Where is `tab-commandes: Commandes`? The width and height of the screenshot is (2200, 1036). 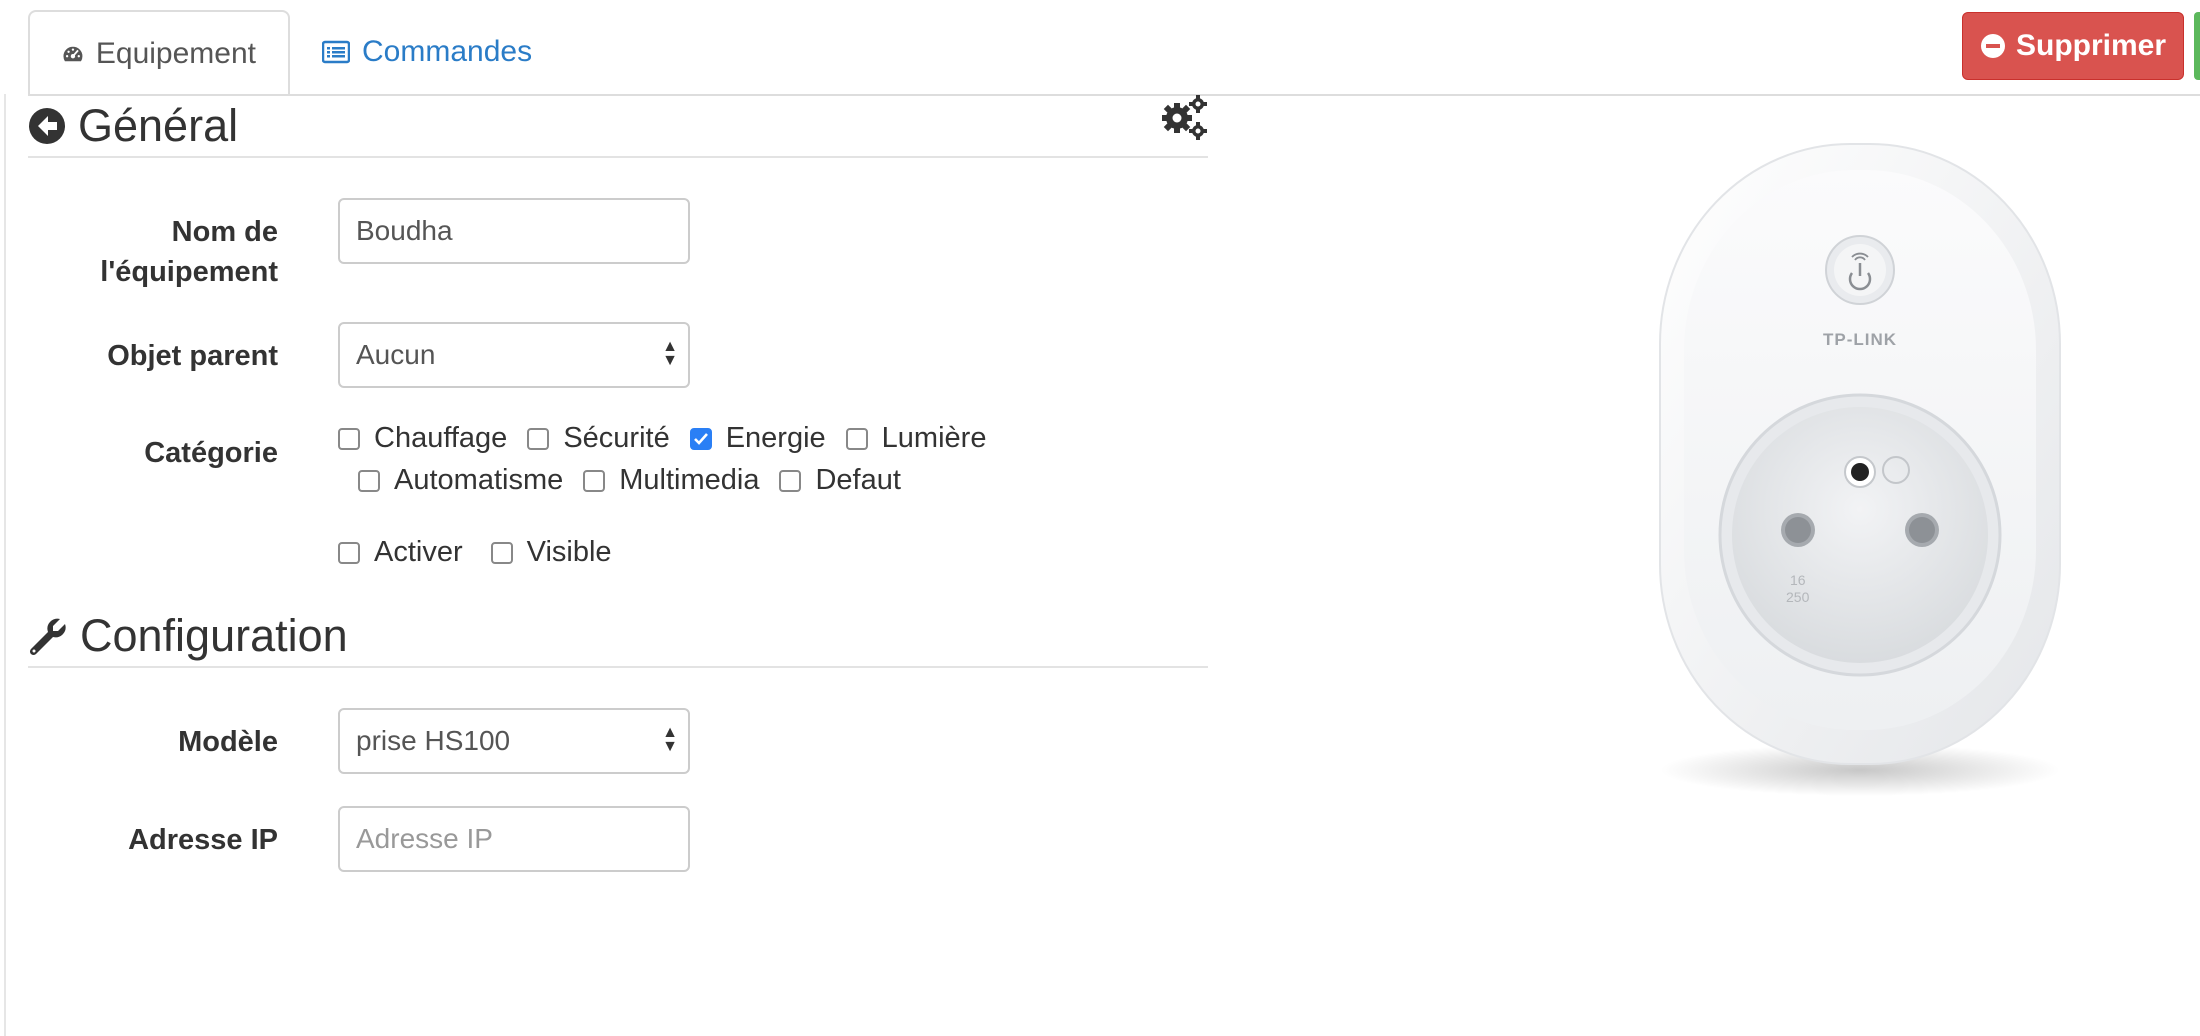 tab-commandes: Commandes is located at coordinates (427, 52).